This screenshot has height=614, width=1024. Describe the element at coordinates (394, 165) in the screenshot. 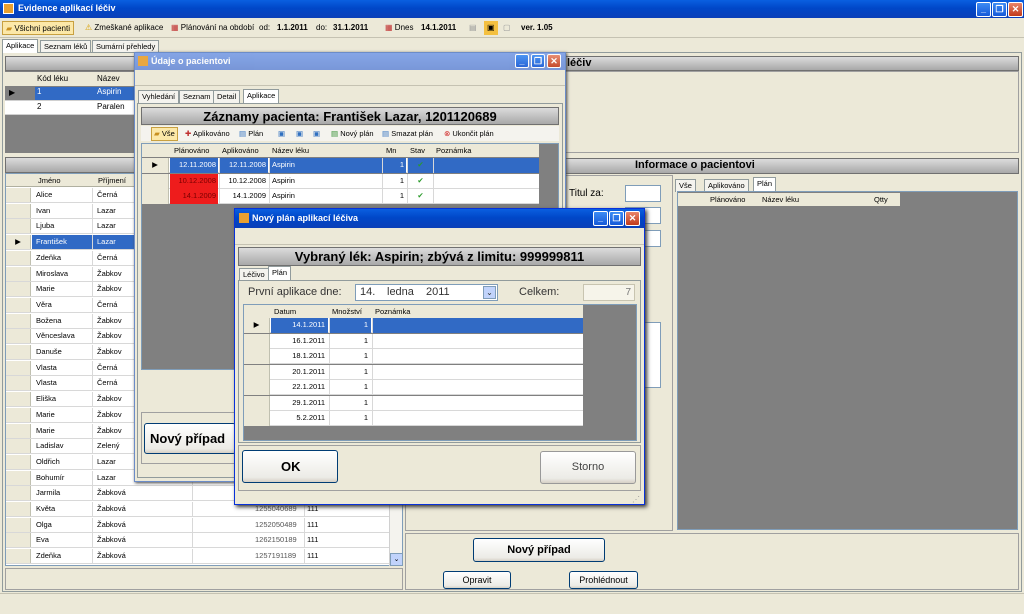

I see `record-qty: 1` at that location.